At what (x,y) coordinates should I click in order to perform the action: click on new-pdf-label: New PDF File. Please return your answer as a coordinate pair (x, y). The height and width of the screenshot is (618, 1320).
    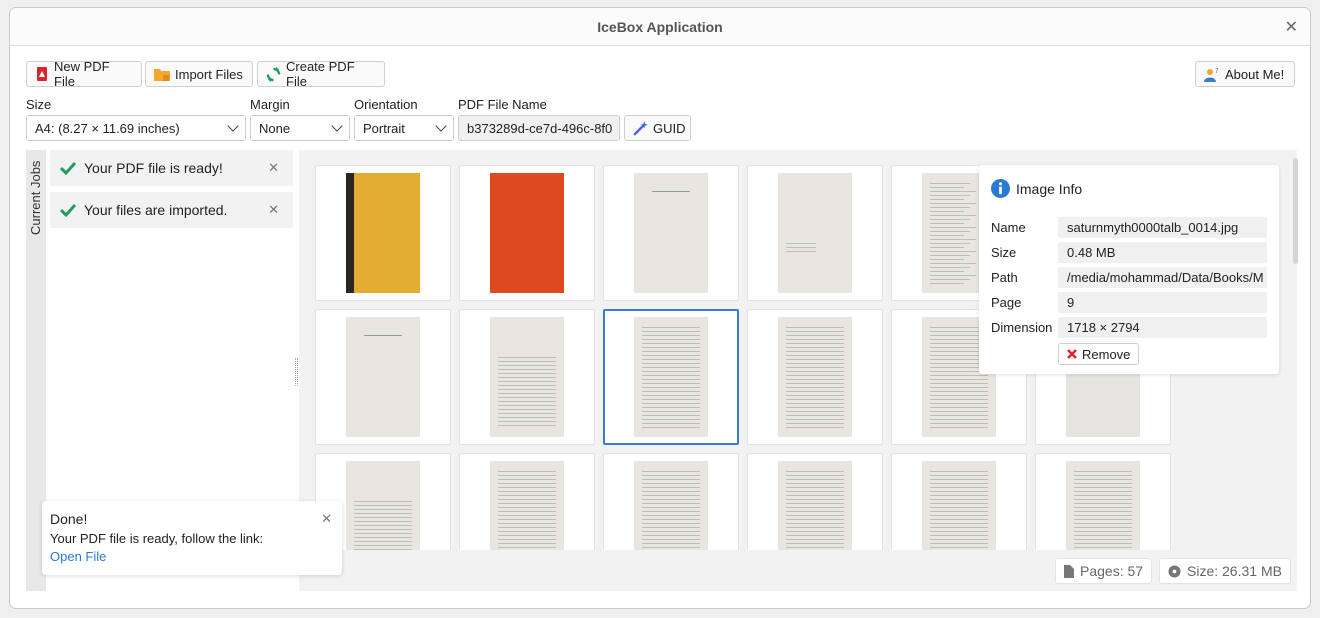
    Looking at the image, I should click on (82, 74).